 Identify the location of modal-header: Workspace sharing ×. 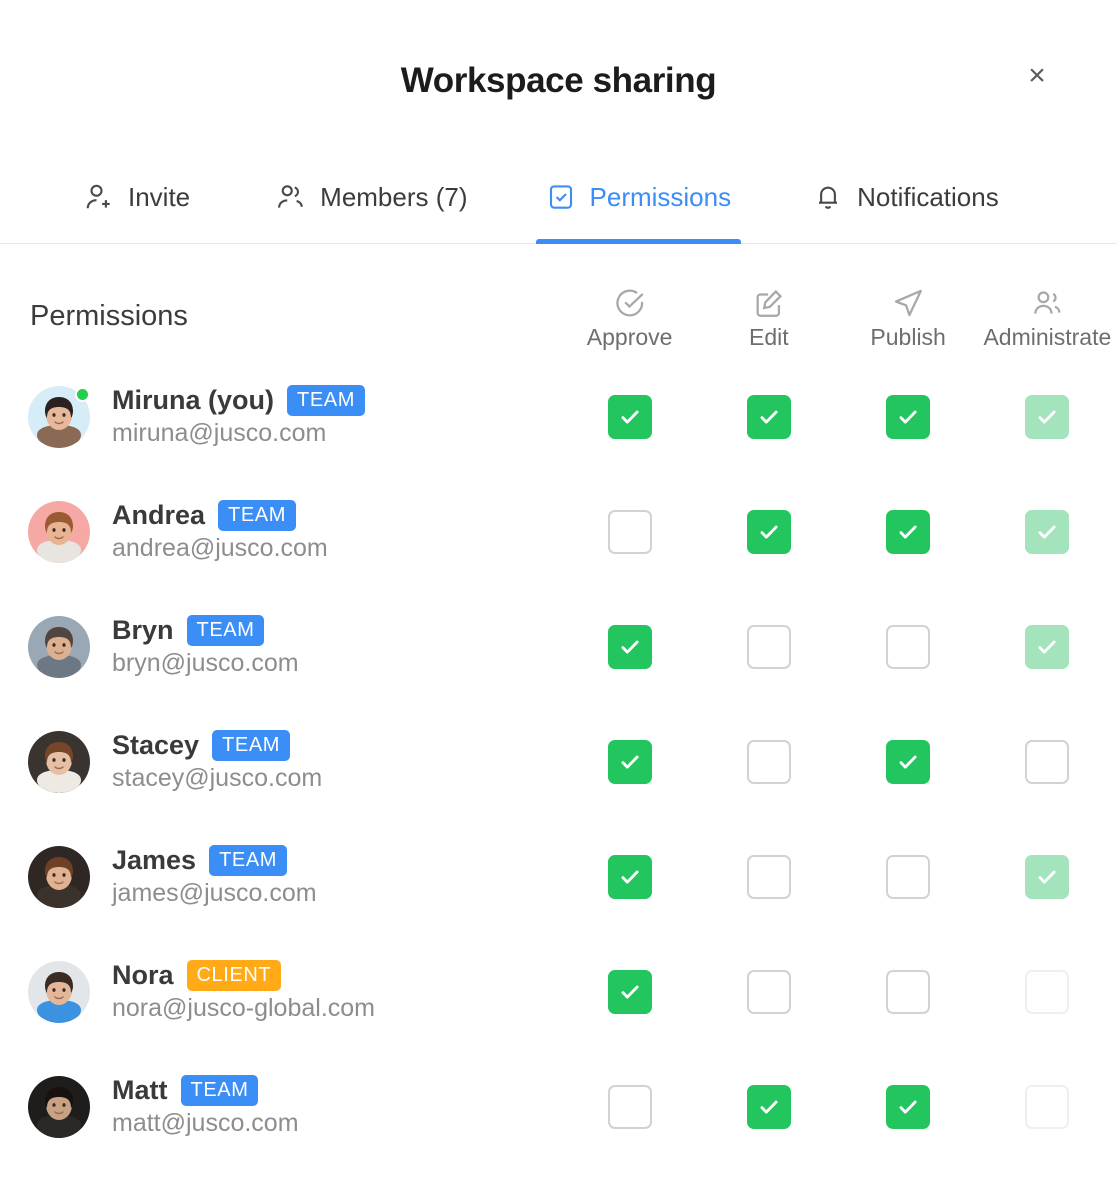
(558, 76).